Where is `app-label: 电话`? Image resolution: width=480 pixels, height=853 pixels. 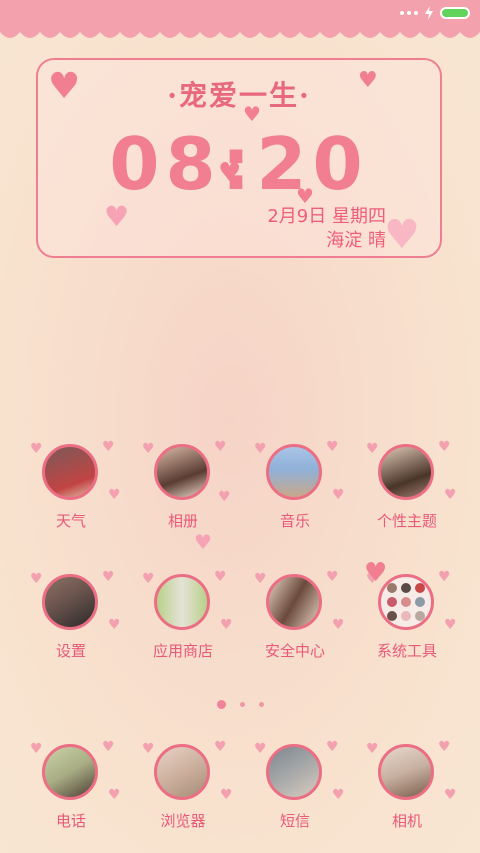 app-label: 电话 is located at coordinates (70, 821).